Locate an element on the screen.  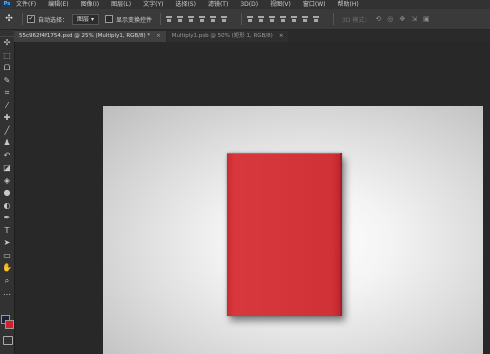
lasso-tool-icon: ᗝ is located at coordinates (7, 68).